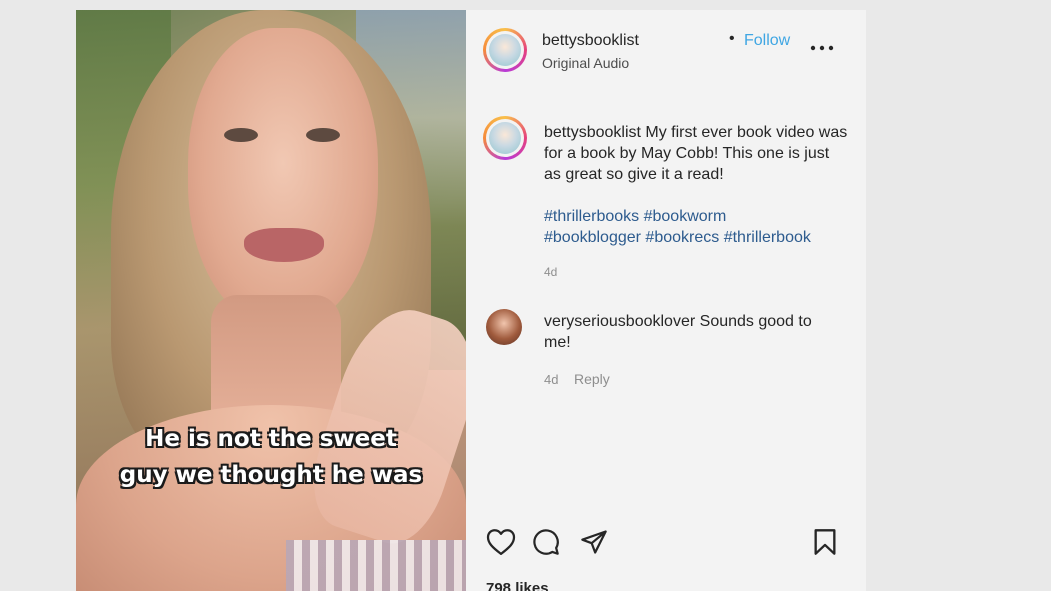 The image size is (1051, 591). What do you see at coordinates (592, 379) in the screenshot?
I see `reply-button: Reply` at bounding box center [592, 379].